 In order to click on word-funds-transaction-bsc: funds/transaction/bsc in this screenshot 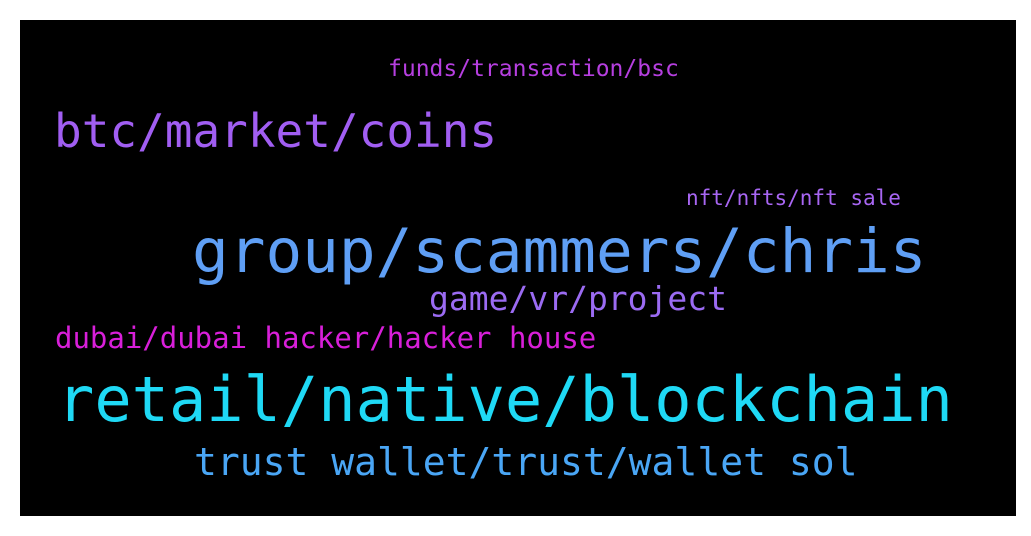, I will do `click(533, 69)`.